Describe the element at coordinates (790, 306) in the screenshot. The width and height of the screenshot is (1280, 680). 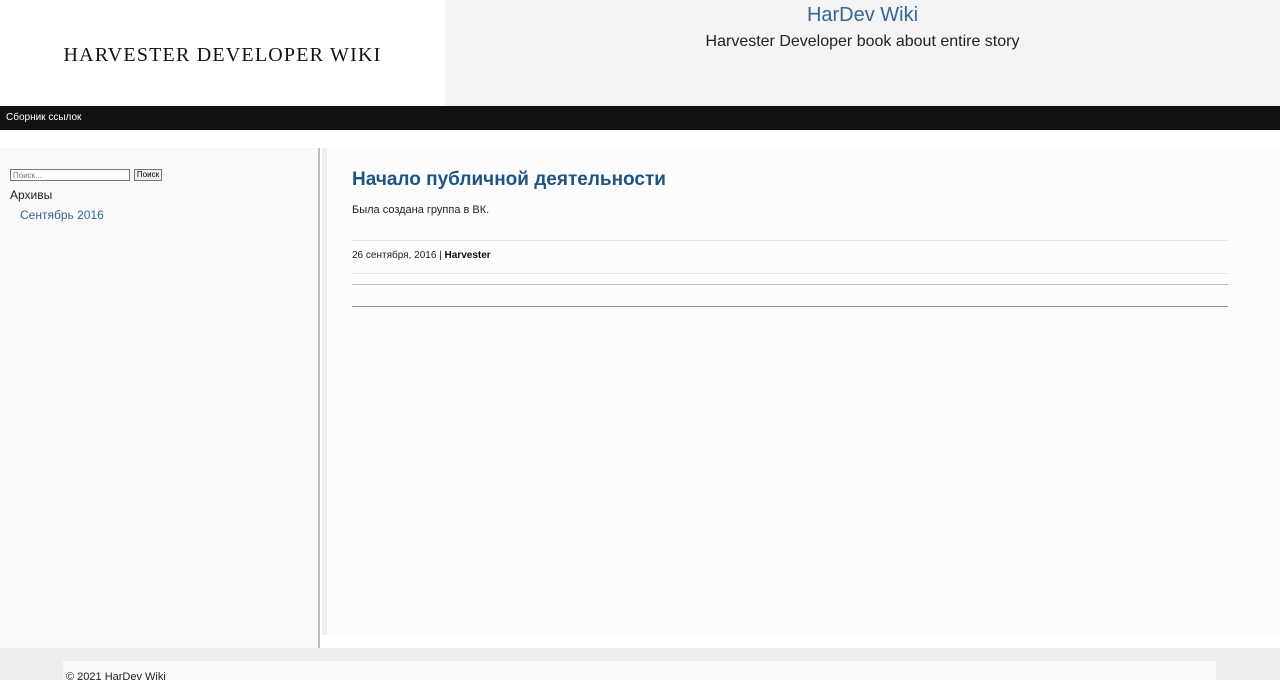
I see `content-separator-line` at that location.